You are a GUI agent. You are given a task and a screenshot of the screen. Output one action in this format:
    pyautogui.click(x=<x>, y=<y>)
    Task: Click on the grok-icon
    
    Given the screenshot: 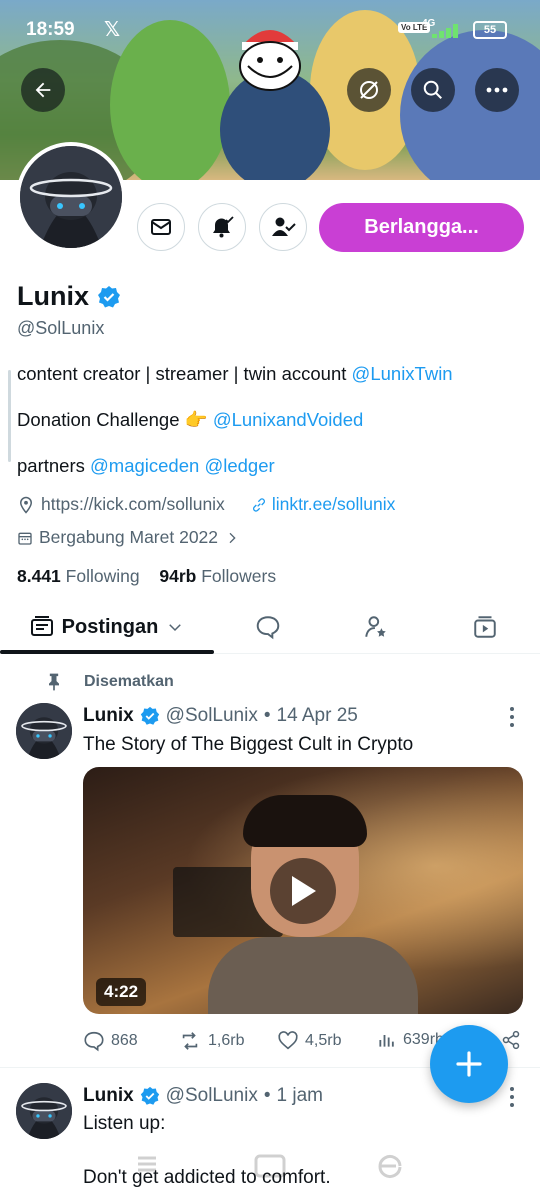 What is the action you would take?
    pyautogui.click(x=369, y=90)
    